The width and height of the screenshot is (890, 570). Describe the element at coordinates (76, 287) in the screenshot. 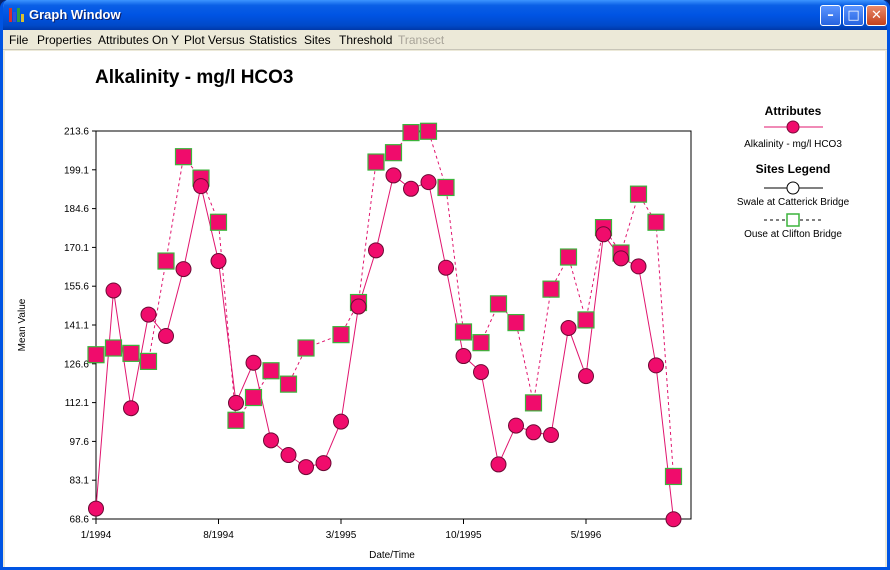

I see `y-tick-label: 155.6` at that location.